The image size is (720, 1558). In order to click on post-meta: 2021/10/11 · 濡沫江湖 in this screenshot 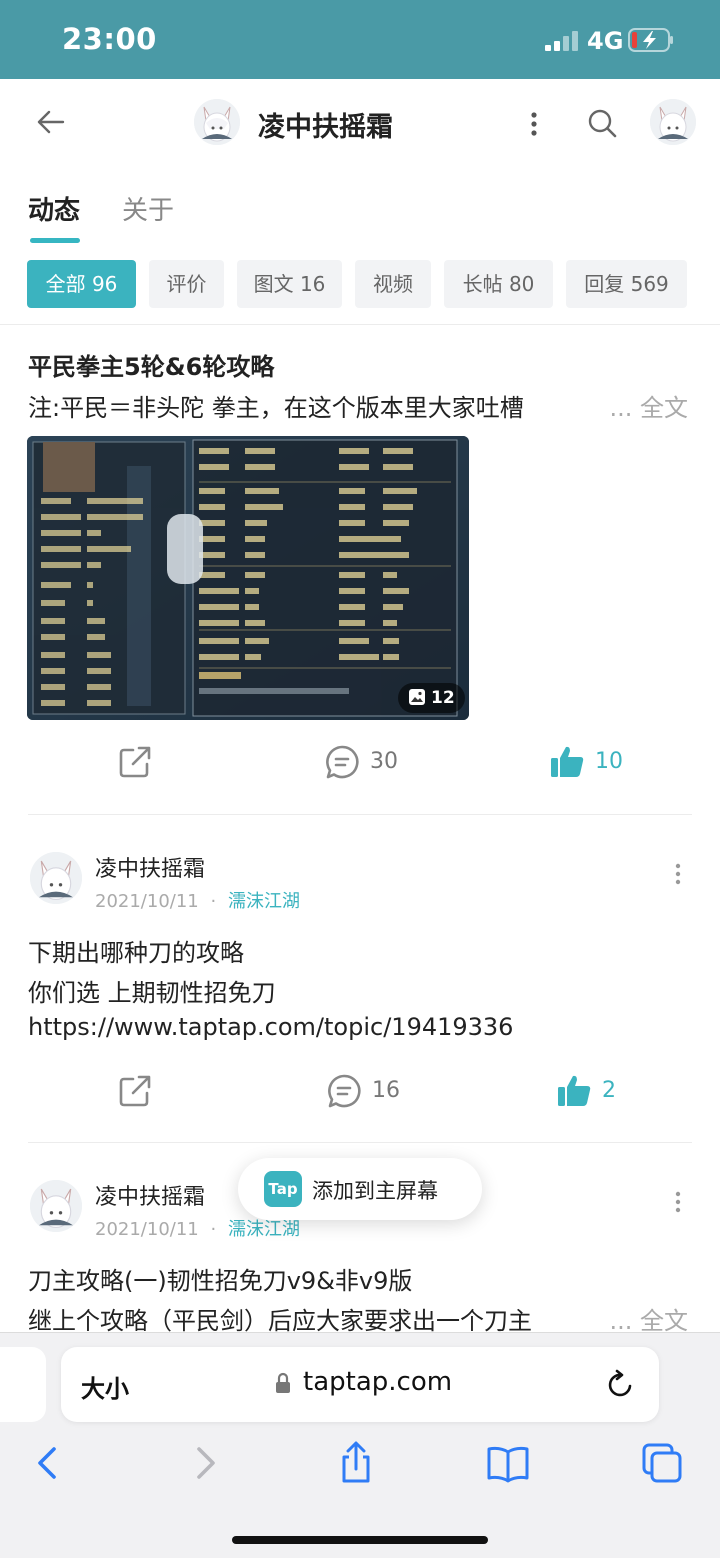, I will do `click(197, 900)`.